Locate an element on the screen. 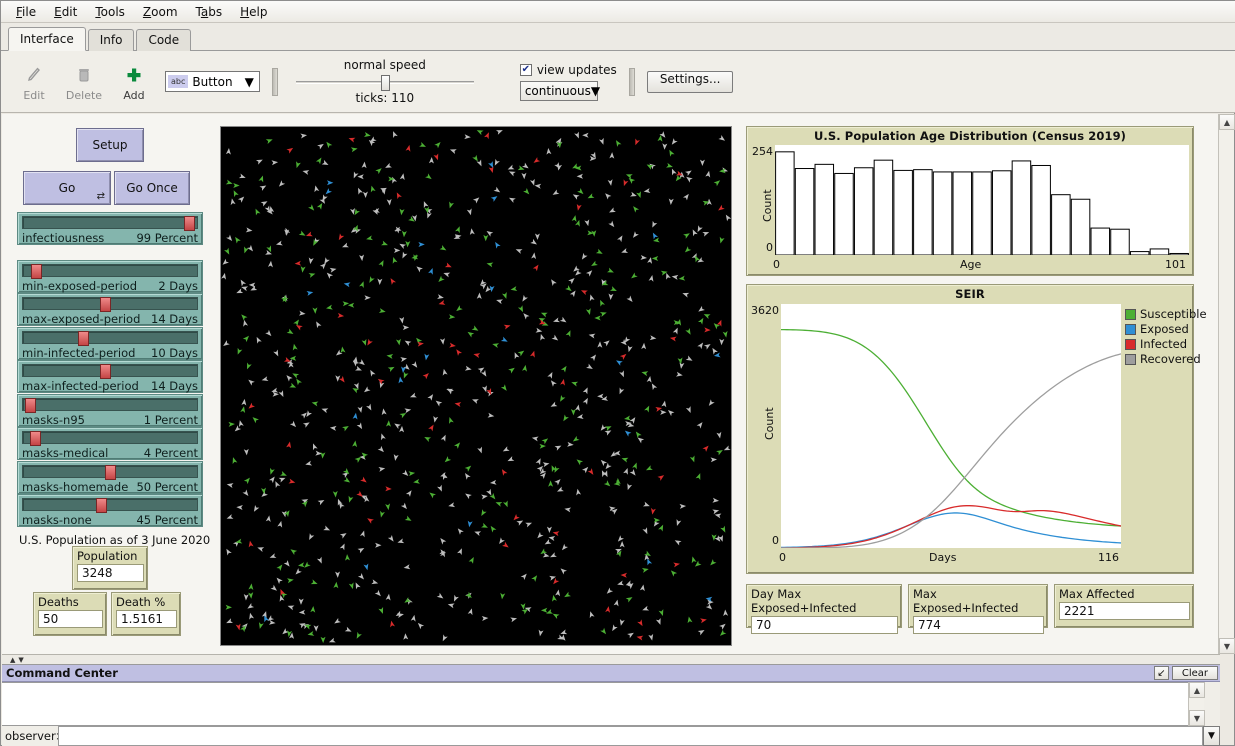  slider-min-exposed-period: min-exposed-period 2 Days is located at coordinates (110, 276).